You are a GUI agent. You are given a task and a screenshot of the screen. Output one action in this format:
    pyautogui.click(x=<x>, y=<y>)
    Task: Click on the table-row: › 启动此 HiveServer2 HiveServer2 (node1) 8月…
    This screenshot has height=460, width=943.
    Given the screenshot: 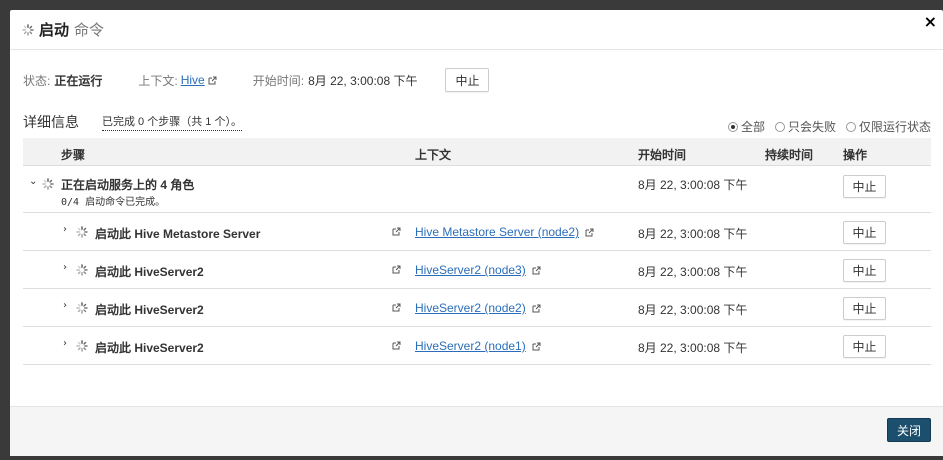 What is the action you would take?
    pyautogui.click(x=477, y=346)
    